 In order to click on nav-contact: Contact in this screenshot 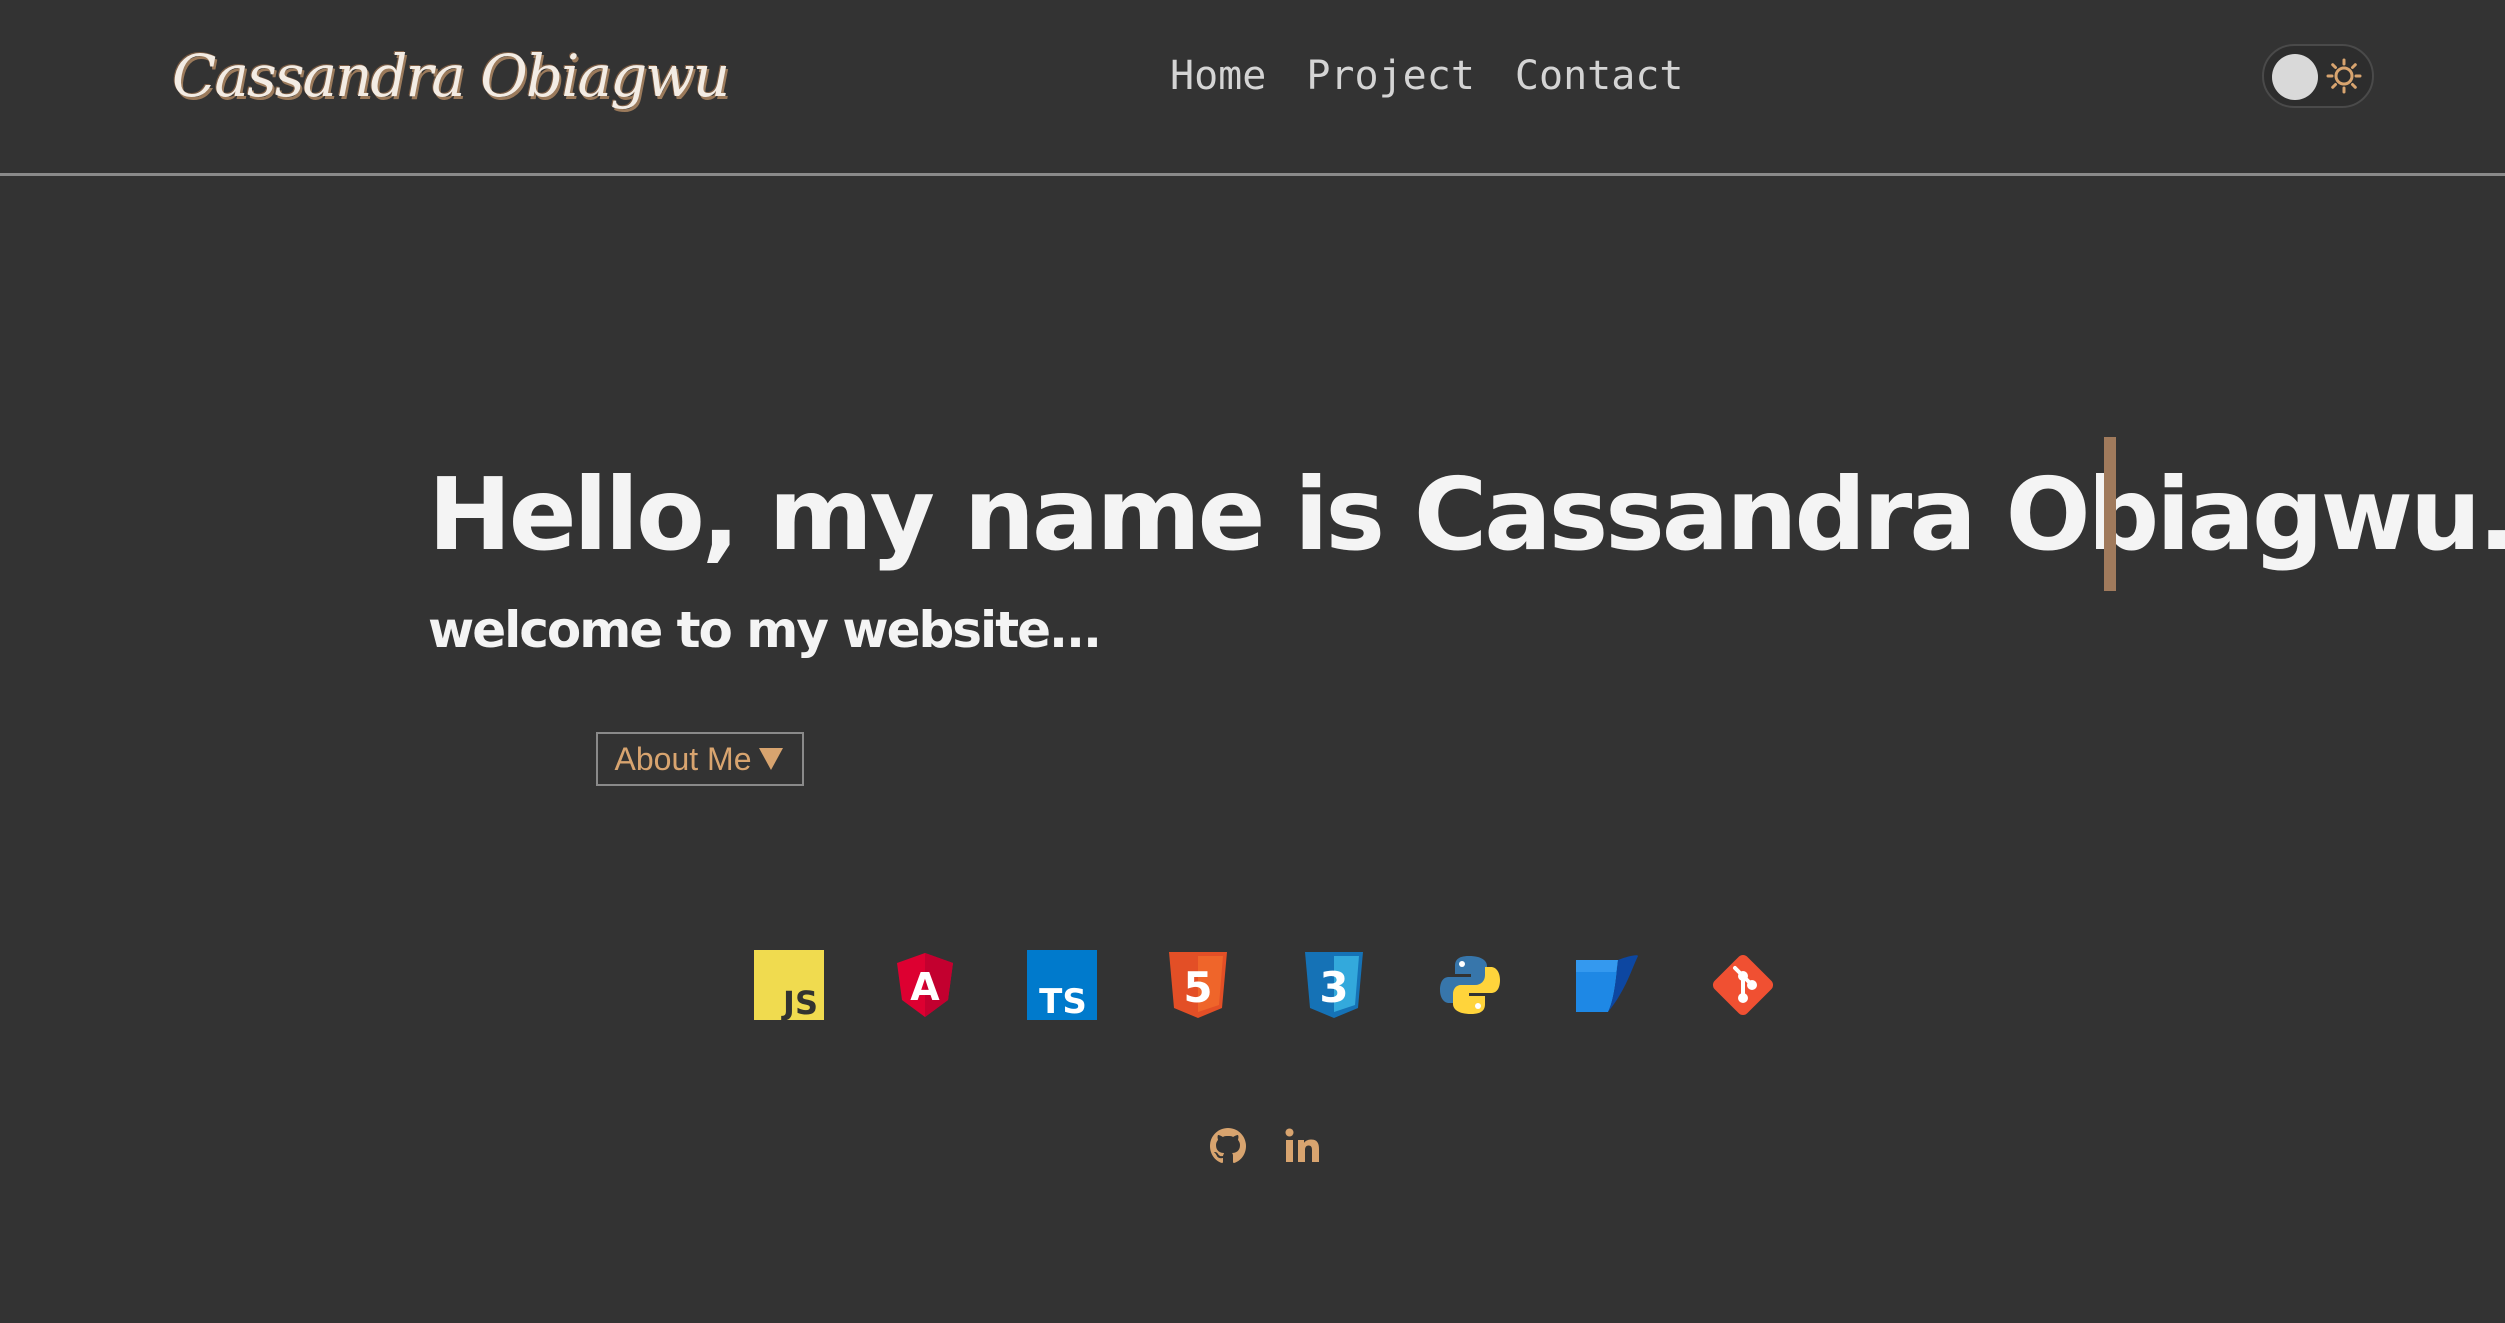, I will do `click(1599, 76)`.